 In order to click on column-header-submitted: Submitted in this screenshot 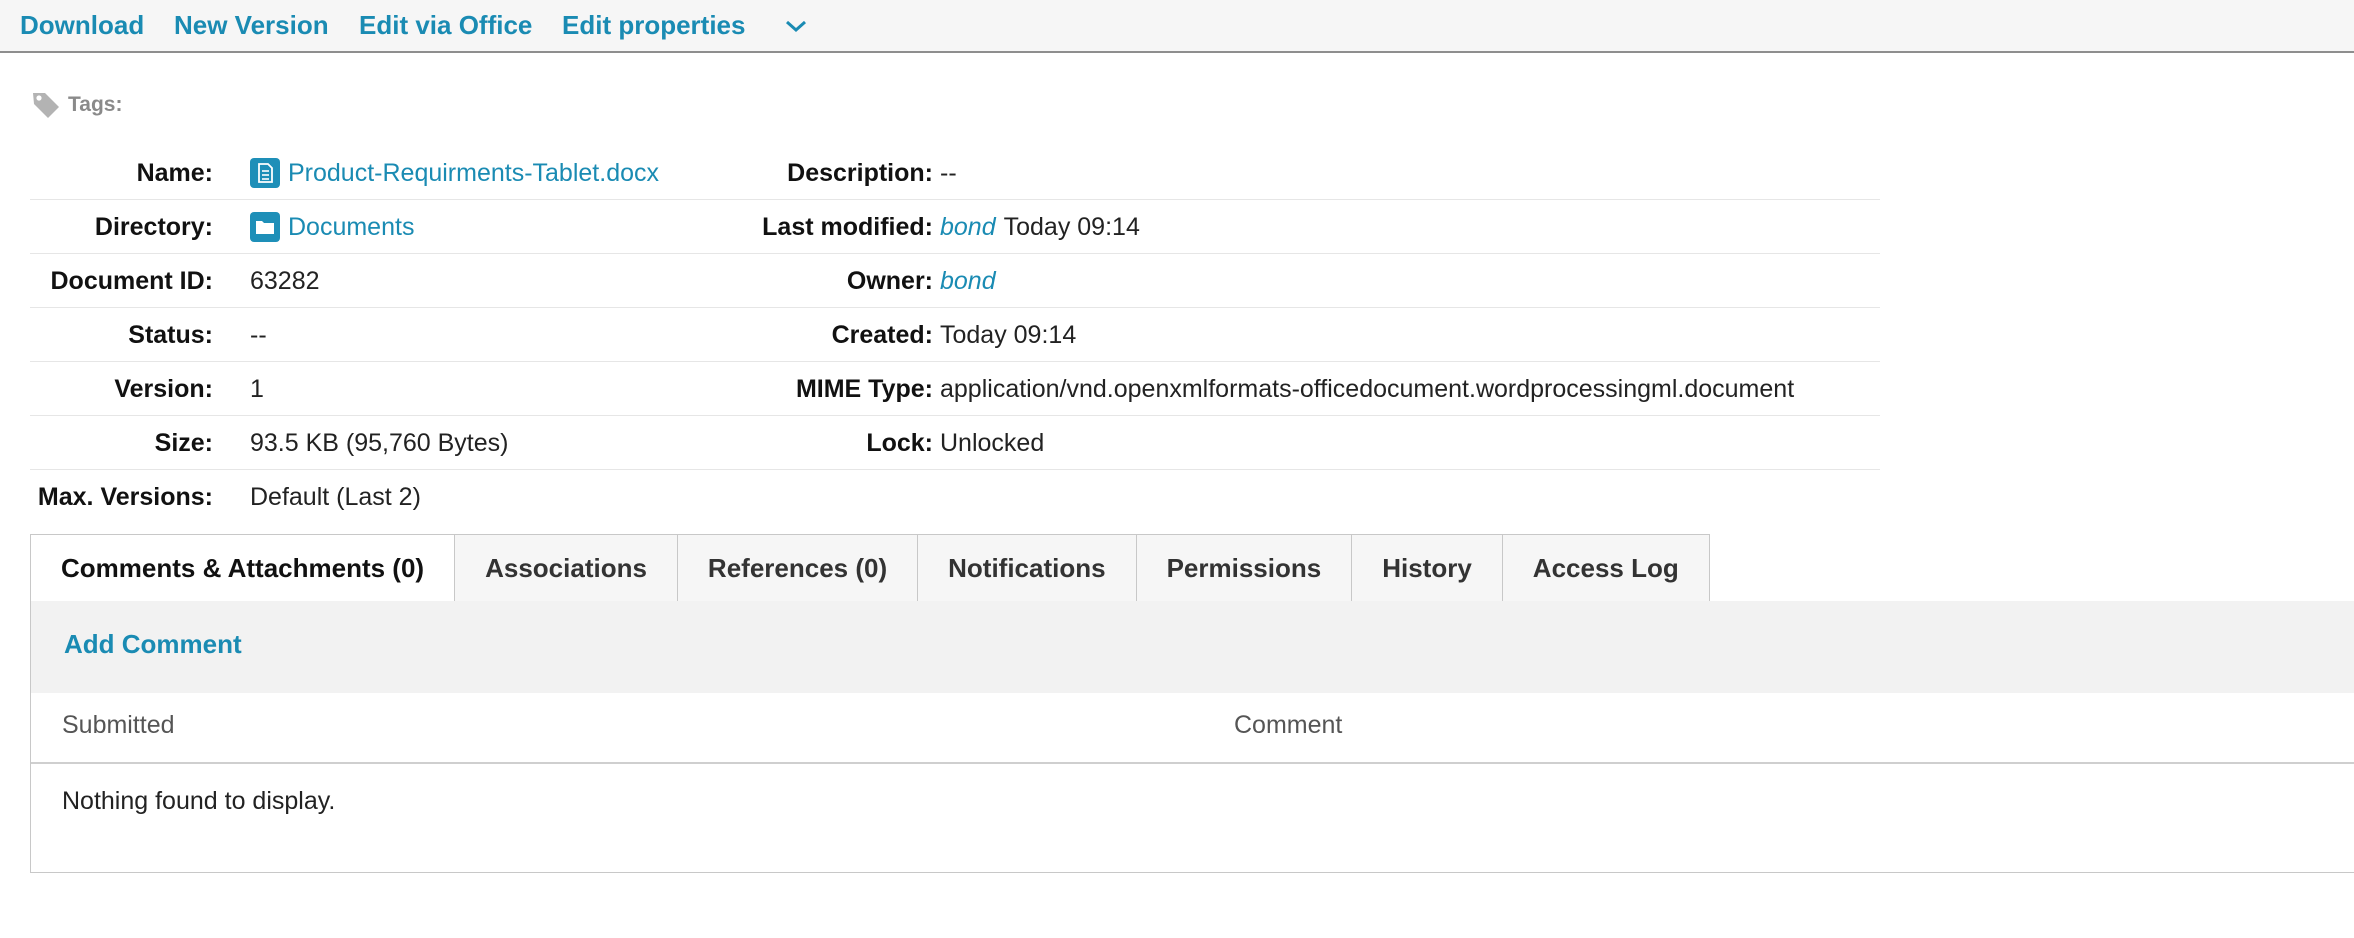, I will do `click(118, 725)`.